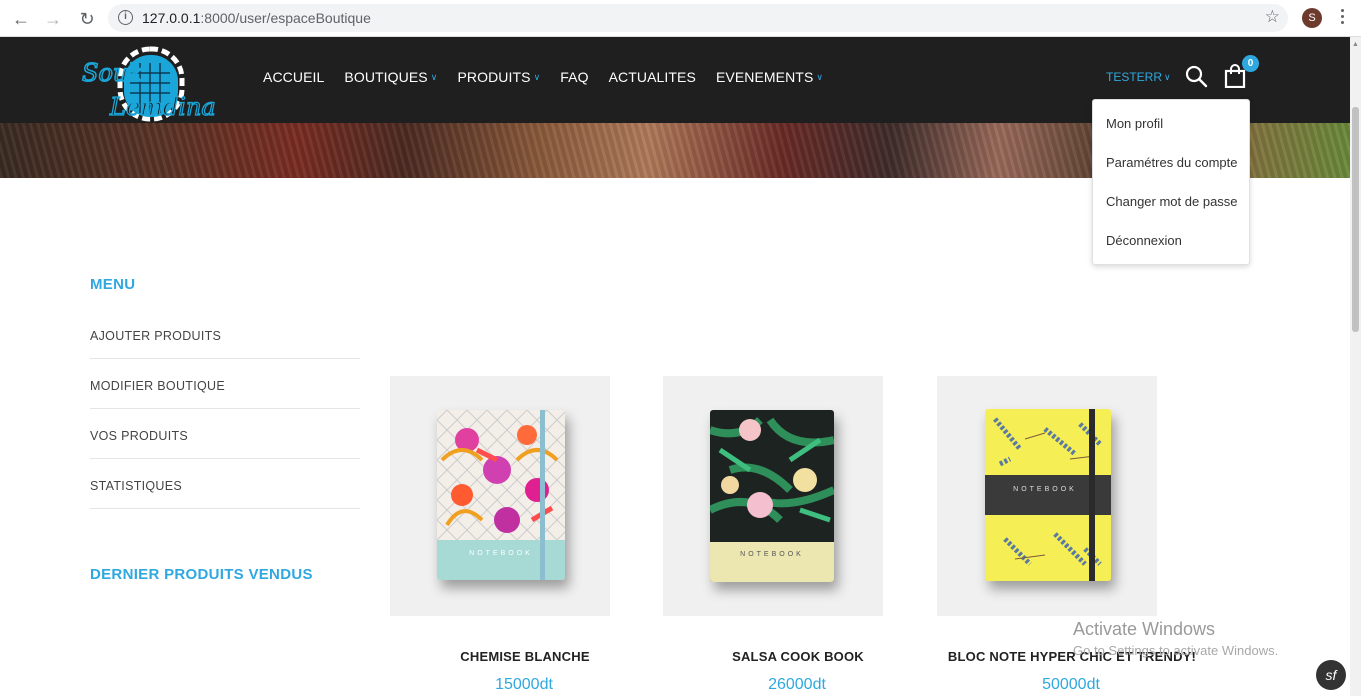  Describe the element at coordinates (112, 73) in the screenshot. I see `svg-text: Souk` at that location.